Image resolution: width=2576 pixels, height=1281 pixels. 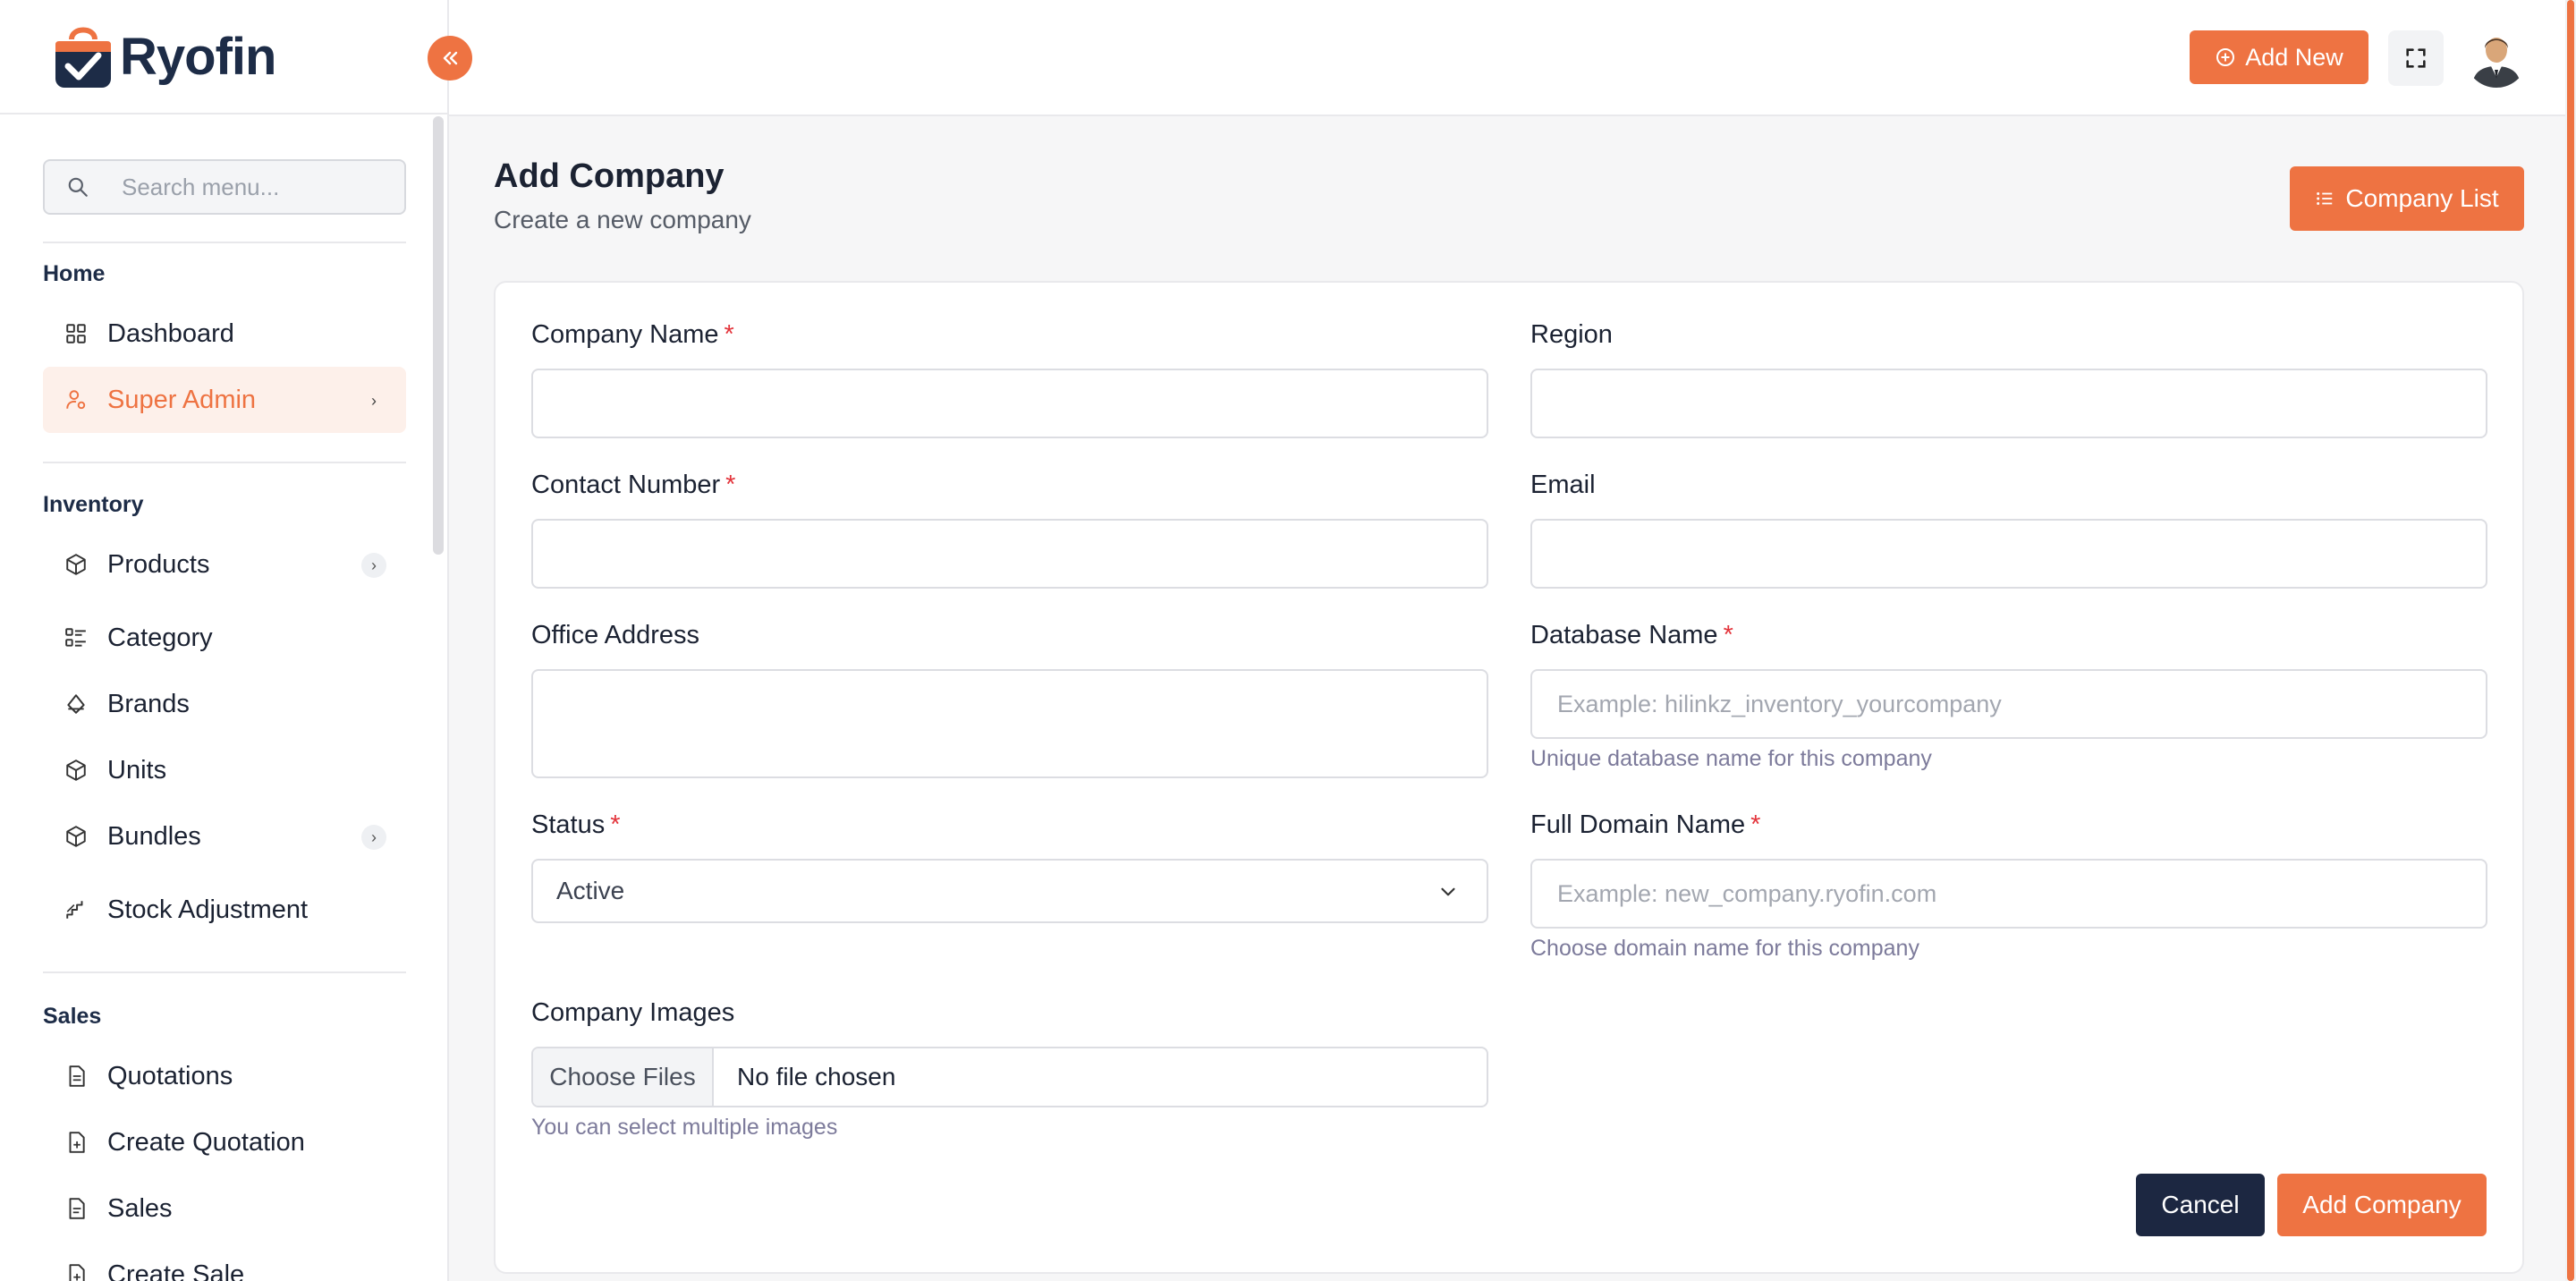 I want to click on sidebar-item-create-sale: Create Sale, so click(x=224, y=1261).